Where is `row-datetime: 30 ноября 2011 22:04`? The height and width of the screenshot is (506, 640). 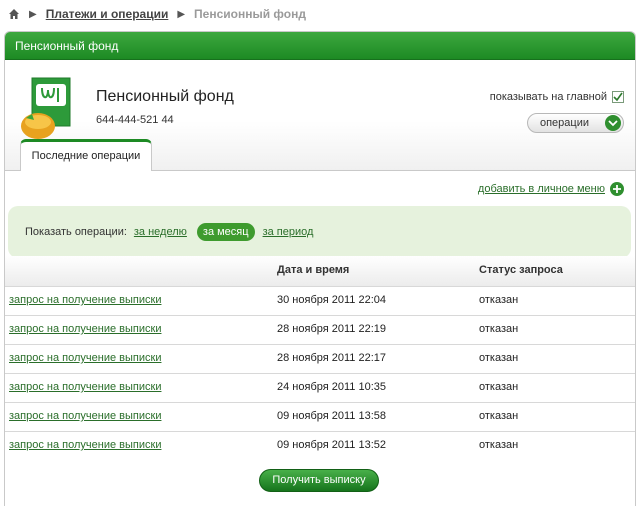
row-datetime: 30 ноября 2011 22:04 is located at coordinates (331, 300).